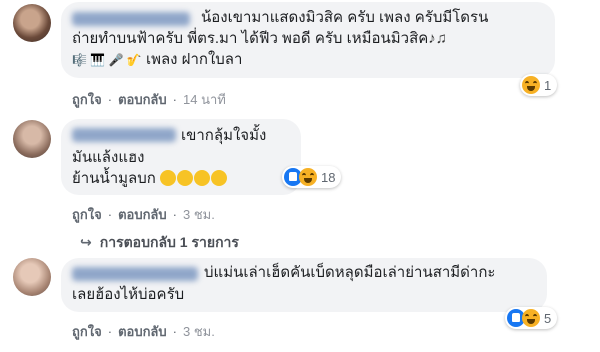 This screenshot has height=352, width=600. What do you see at coordinates (157, 59) in the screenshot?
I see `comment-text-line: 🎼 🎹 🎤 🎷 เพลง ฝากใบลา` at bounding box center [157, 59].